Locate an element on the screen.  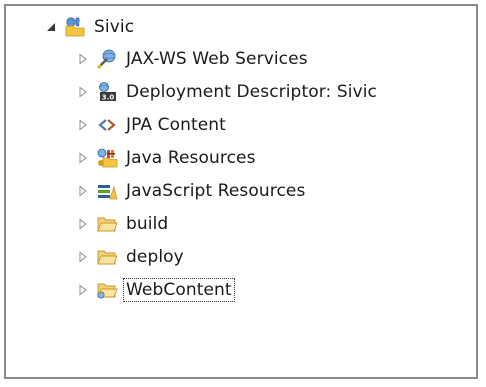
tree-node-label: JavaScript Resources is located at coordinates (216, 191).